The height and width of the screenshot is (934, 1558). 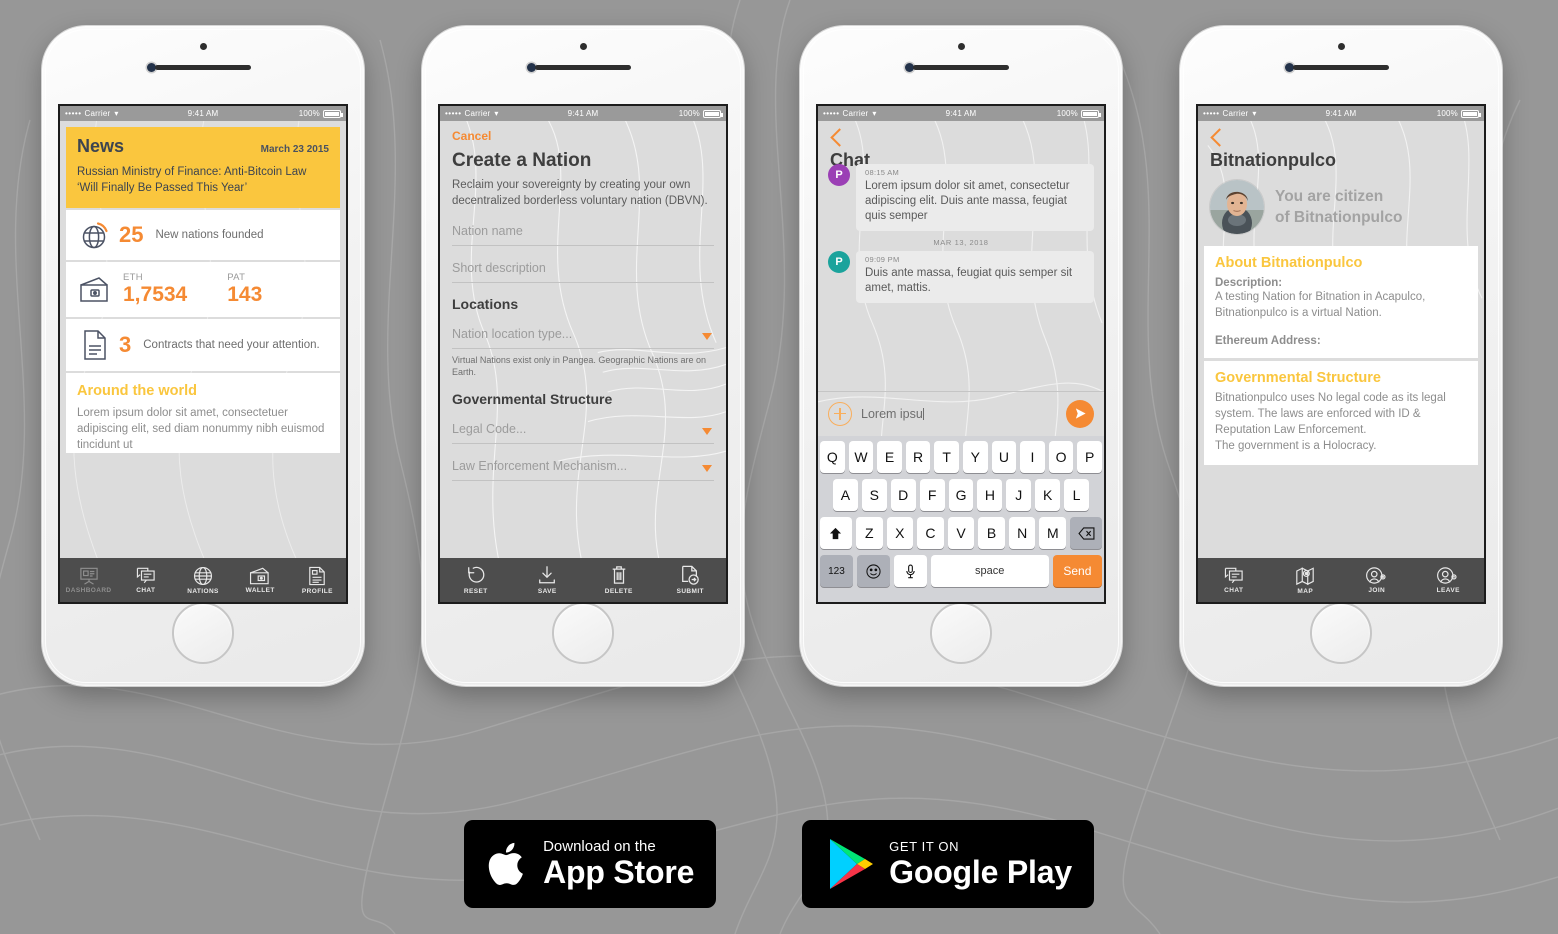 I want to click on google-play-icon, so click(x=852, y=864).